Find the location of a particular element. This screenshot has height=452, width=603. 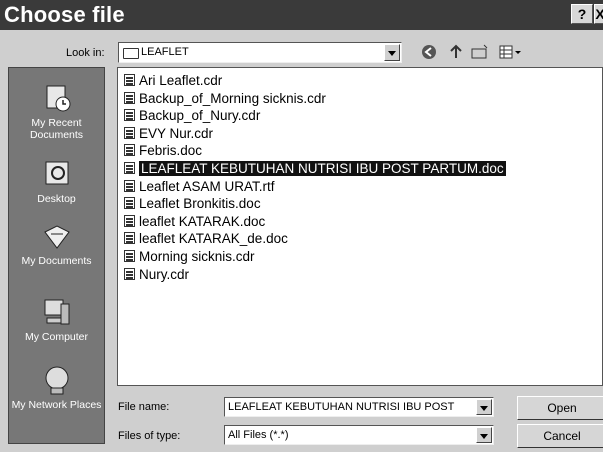

file-list-item: Leaflet Bronkitis.doc is located at coordinates (192, 203).